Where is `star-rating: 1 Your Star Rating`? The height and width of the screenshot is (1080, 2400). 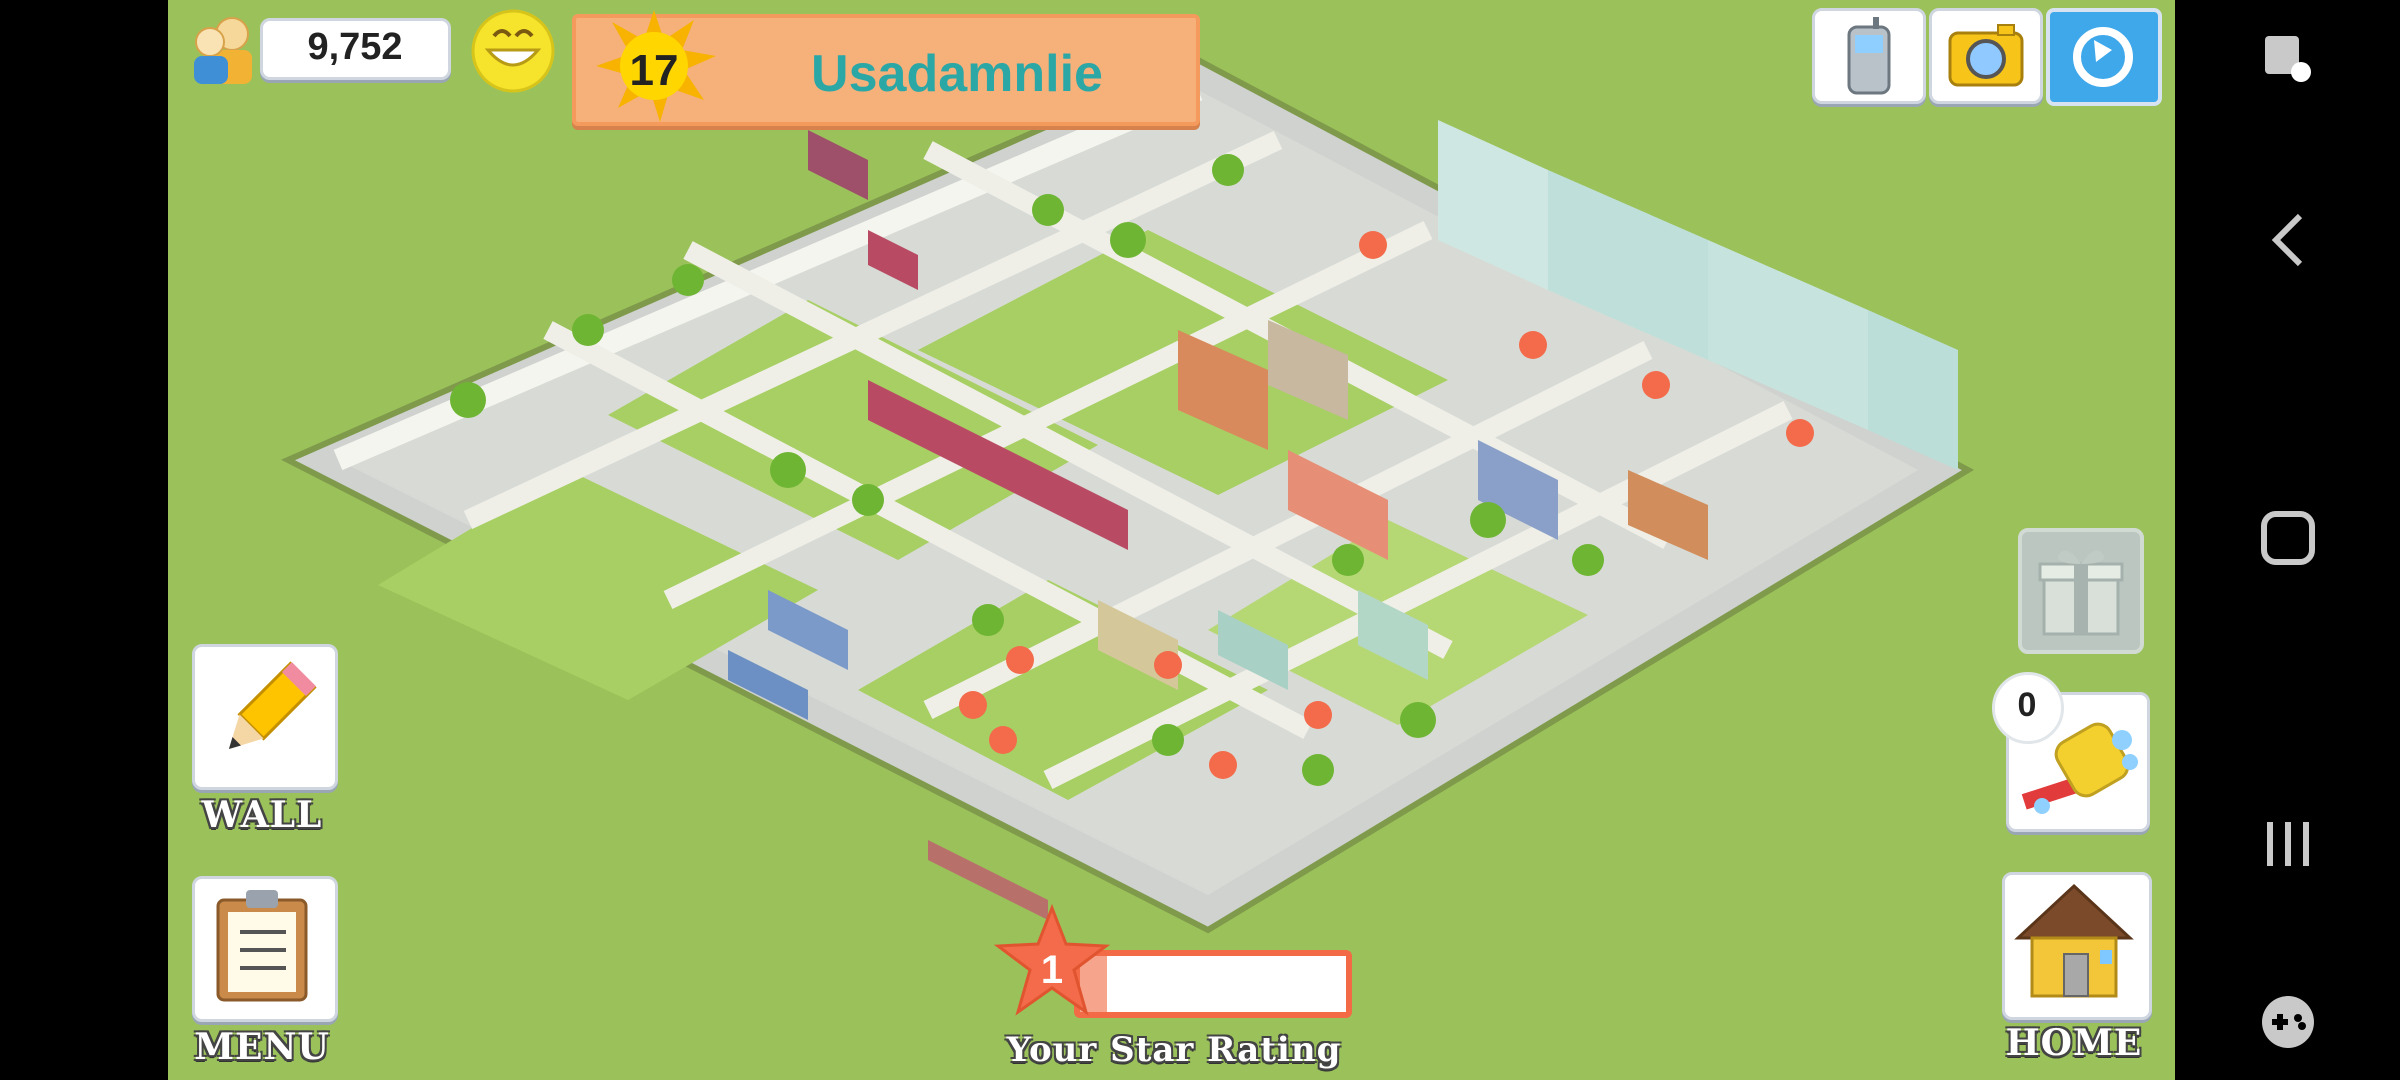
star-rating: 1 Your Star Rating is located at coordinates (1173, 991).